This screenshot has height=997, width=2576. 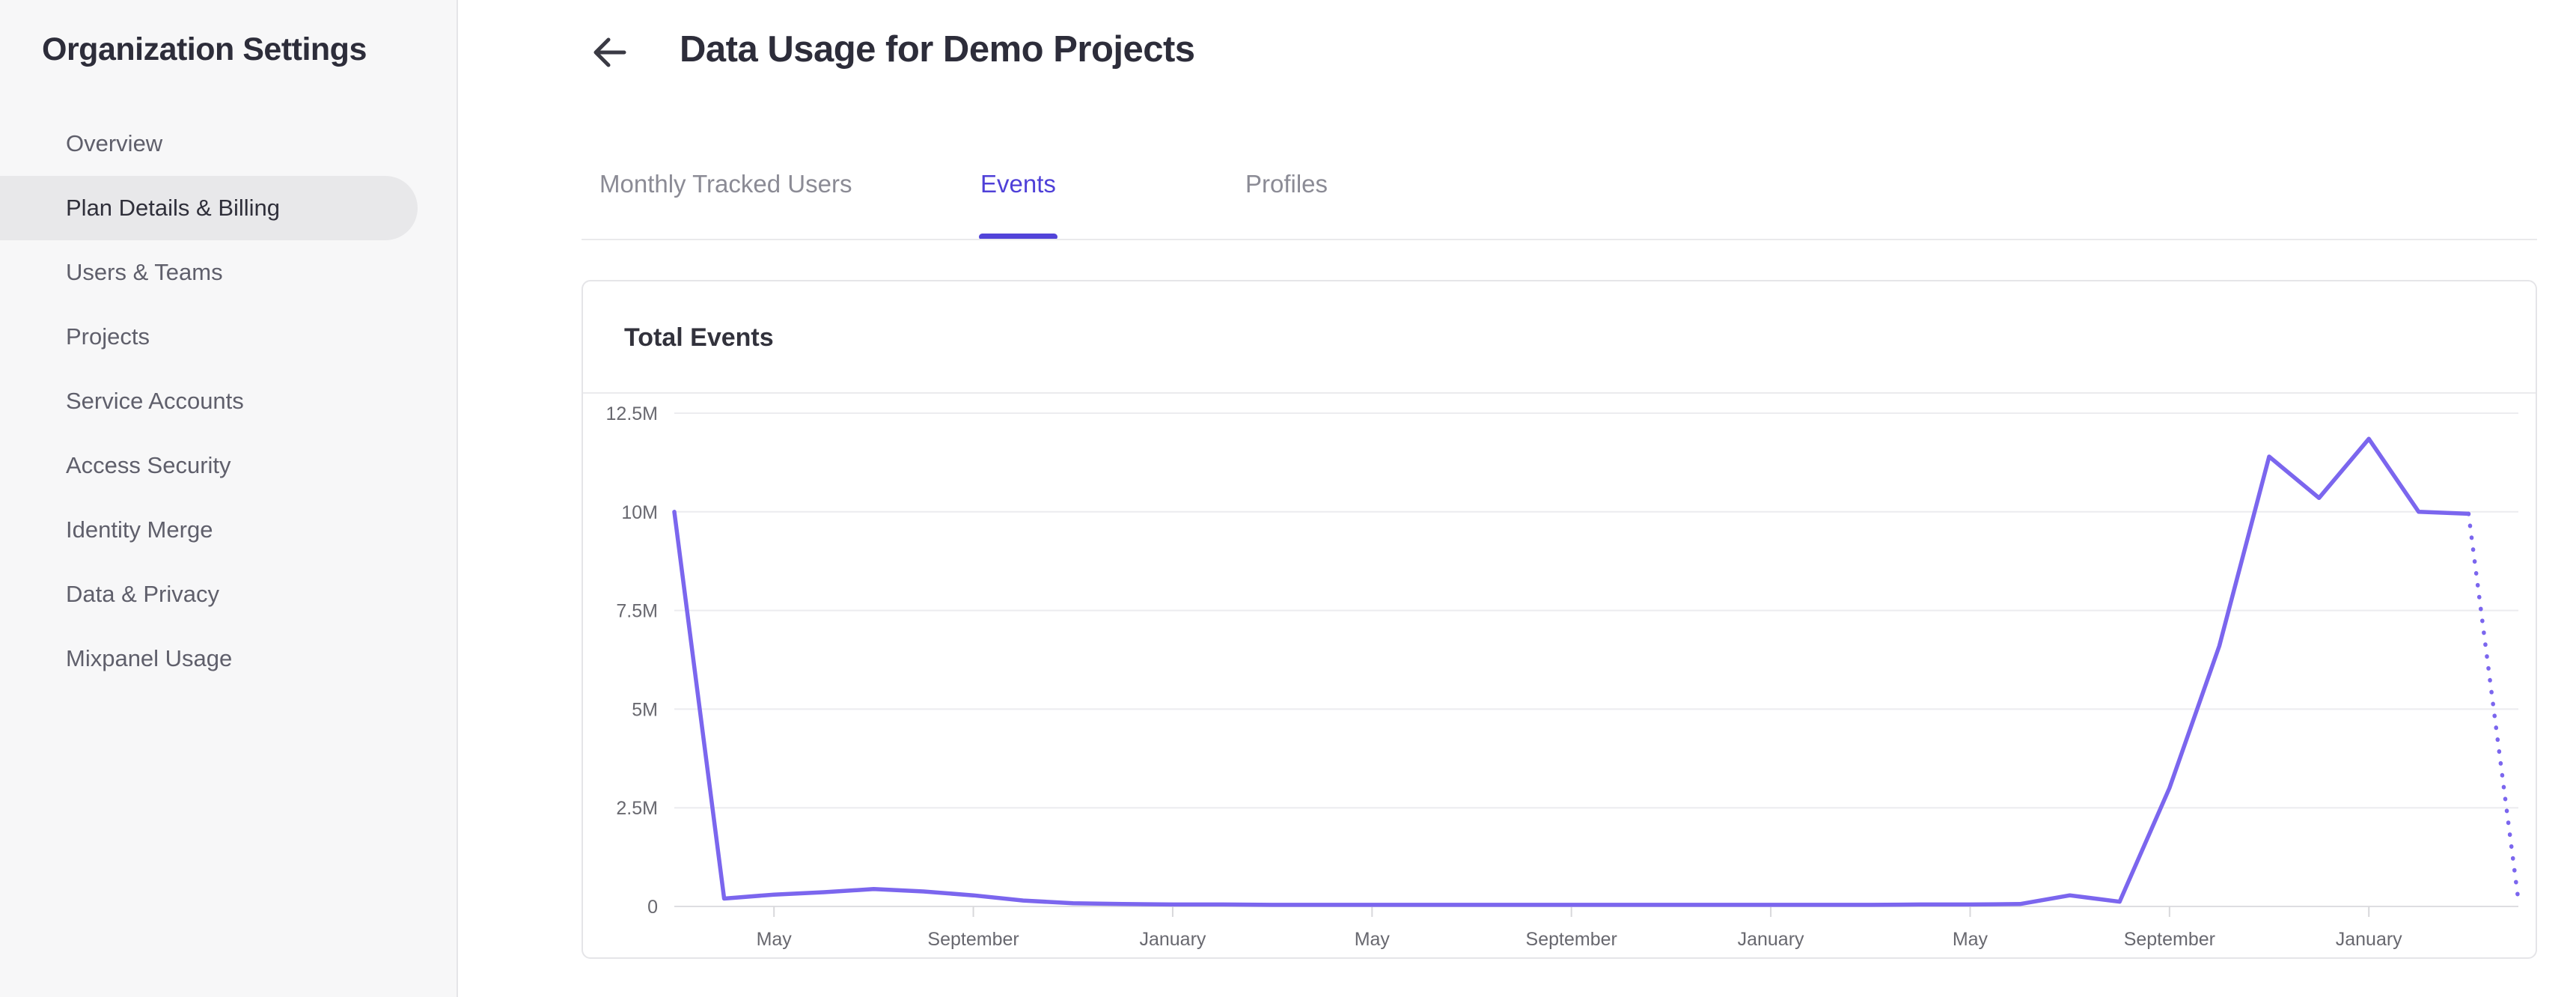 I want to click on x-axis-label-2-january: January, so click(x=1172, y=939).